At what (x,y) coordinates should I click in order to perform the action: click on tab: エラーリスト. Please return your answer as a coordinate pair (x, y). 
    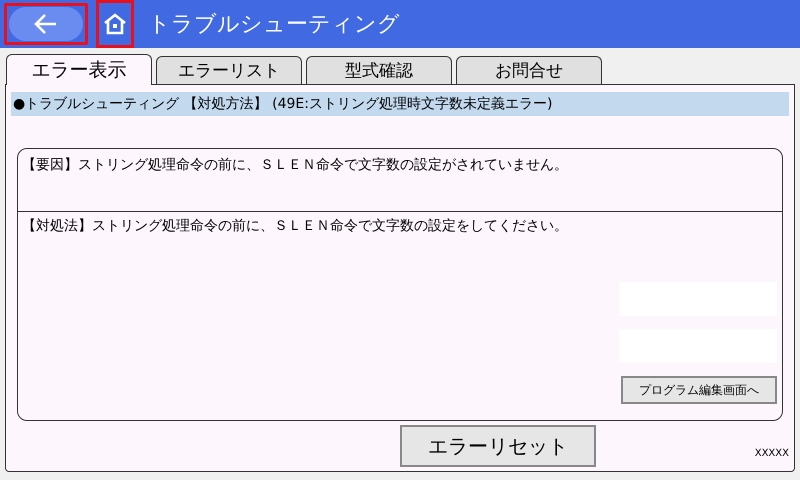
    Looking at the image, I should click on (229, 70).